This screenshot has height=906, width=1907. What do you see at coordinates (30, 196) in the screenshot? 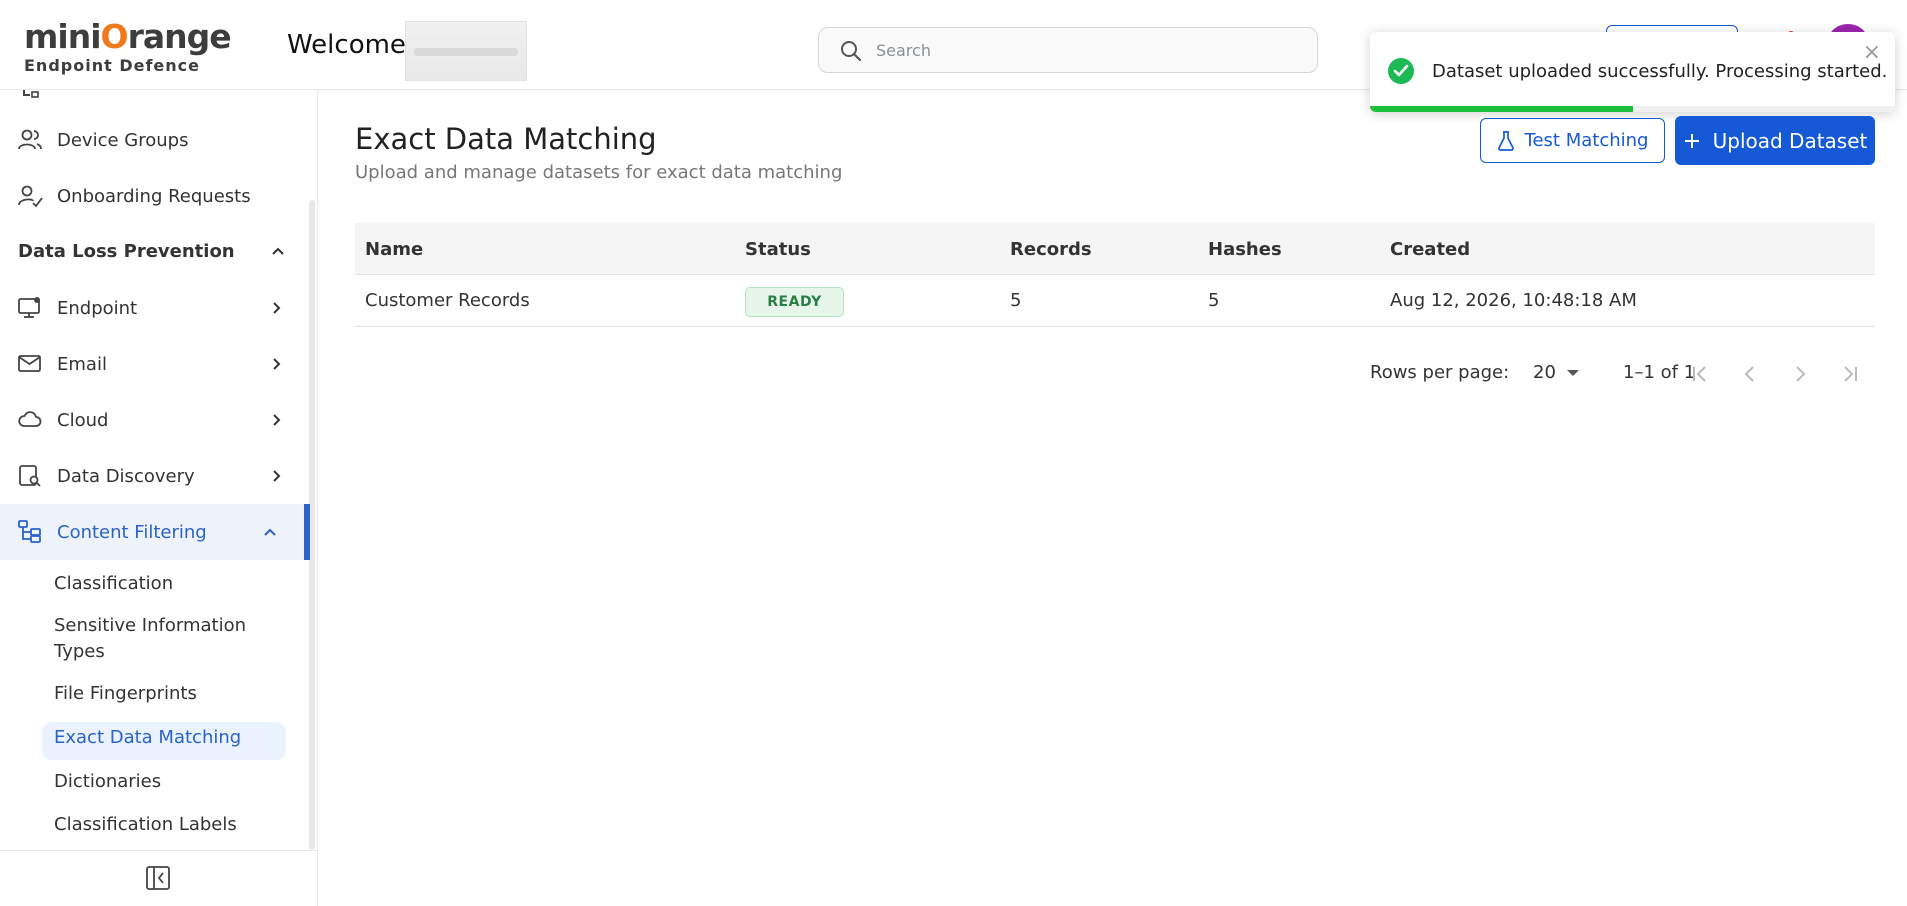
I see `user-check-icon` at bounding box center [30, 196].